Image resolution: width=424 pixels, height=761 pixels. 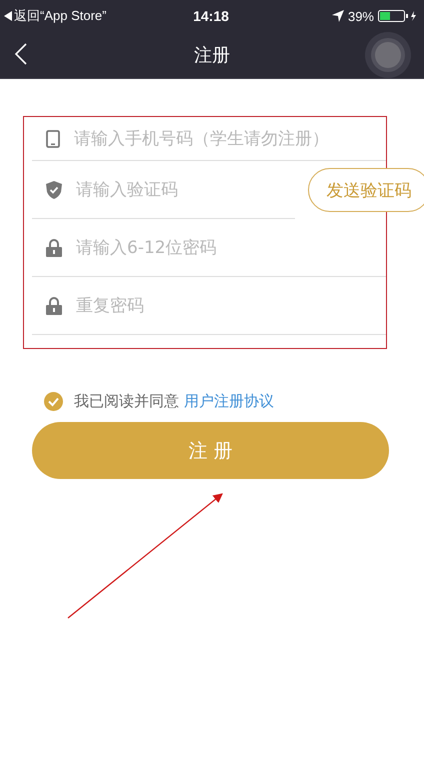 I want to click on battery-percent: 39%, so click(x=361, y=16).